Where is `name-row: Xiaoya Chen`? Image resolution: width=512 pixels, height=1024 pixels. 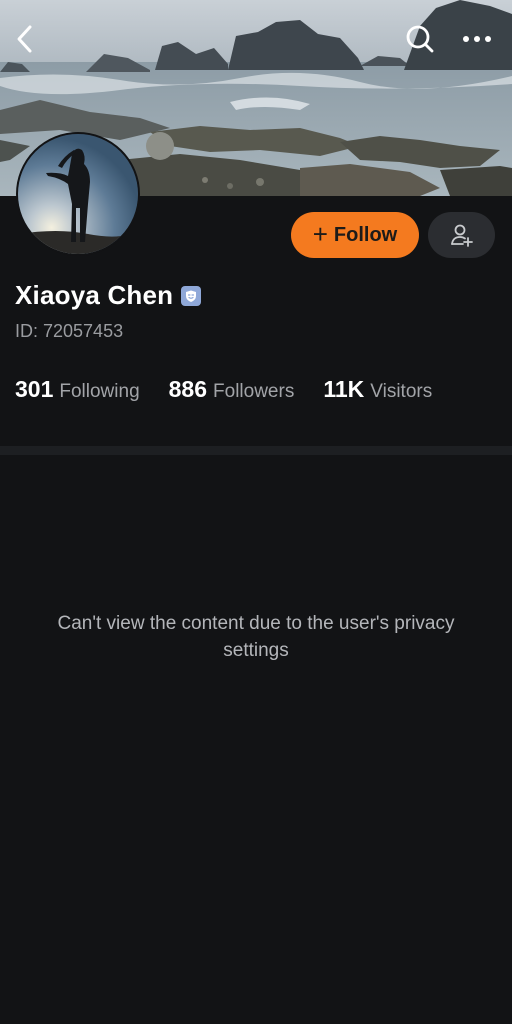 name-row: Xiaoya Chen is located at coordinates (108, 295).